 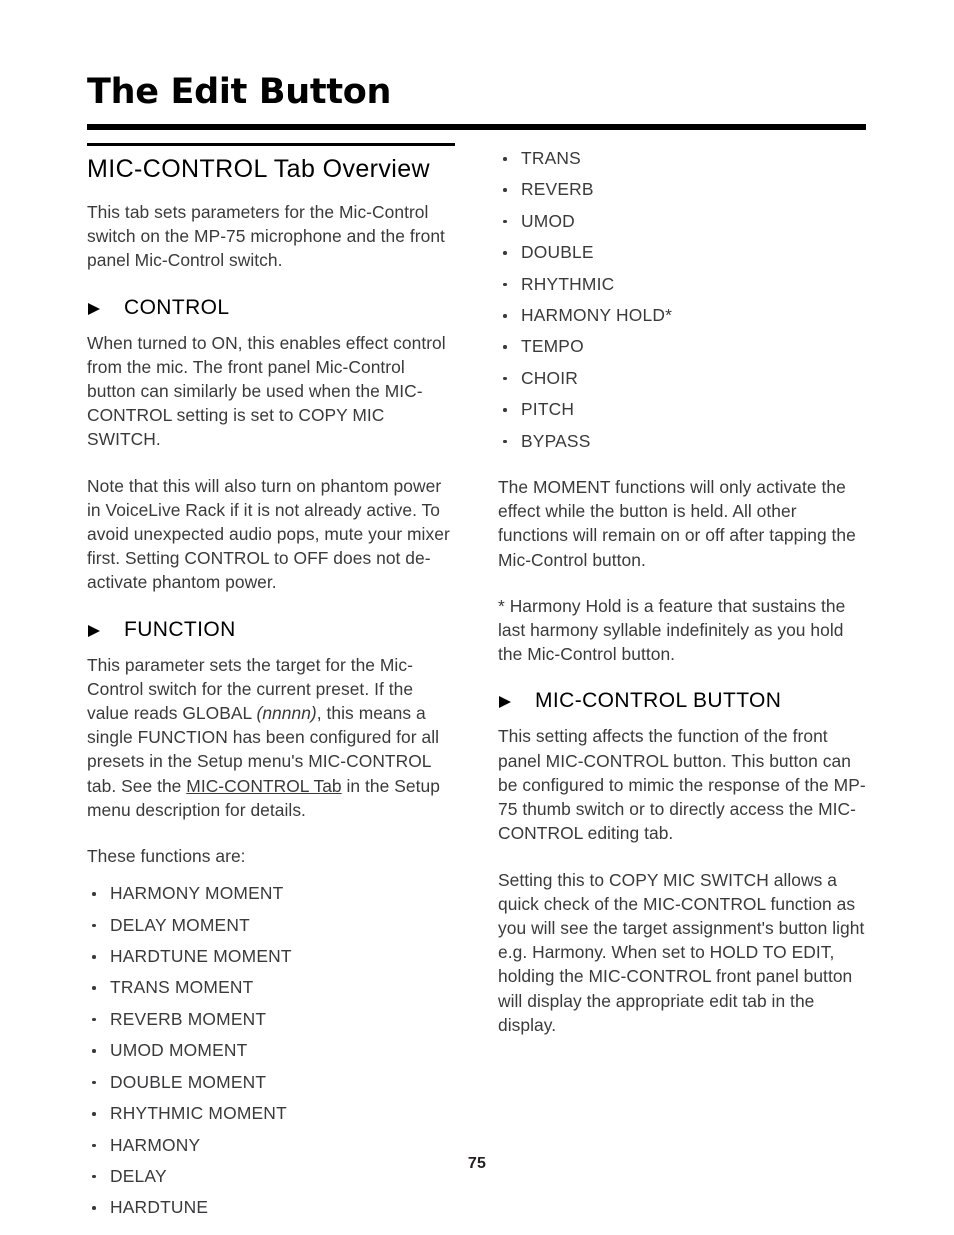 I want to click on page-footer: 75, so click(x=477, y=1164).